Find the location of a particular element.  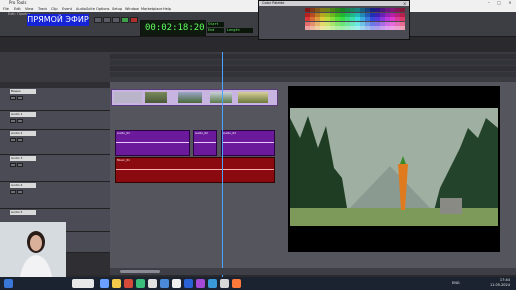

language-indicator: ENG is located at coordinates (456, 283).